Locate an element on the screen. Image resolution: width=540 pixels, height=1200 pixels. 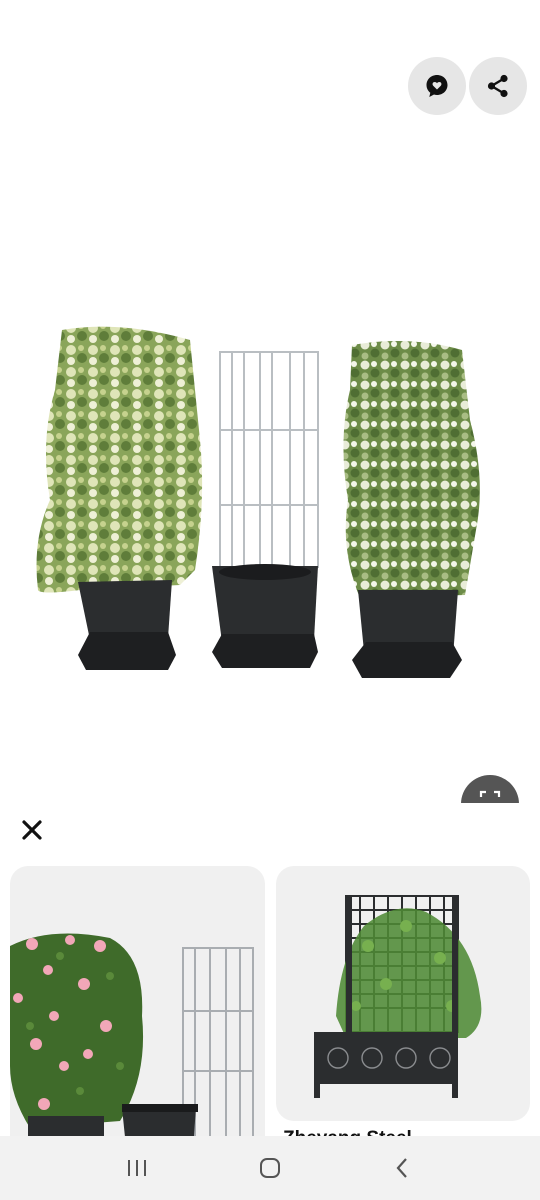
scan-button-overlap is located at coordinates (490, 823).